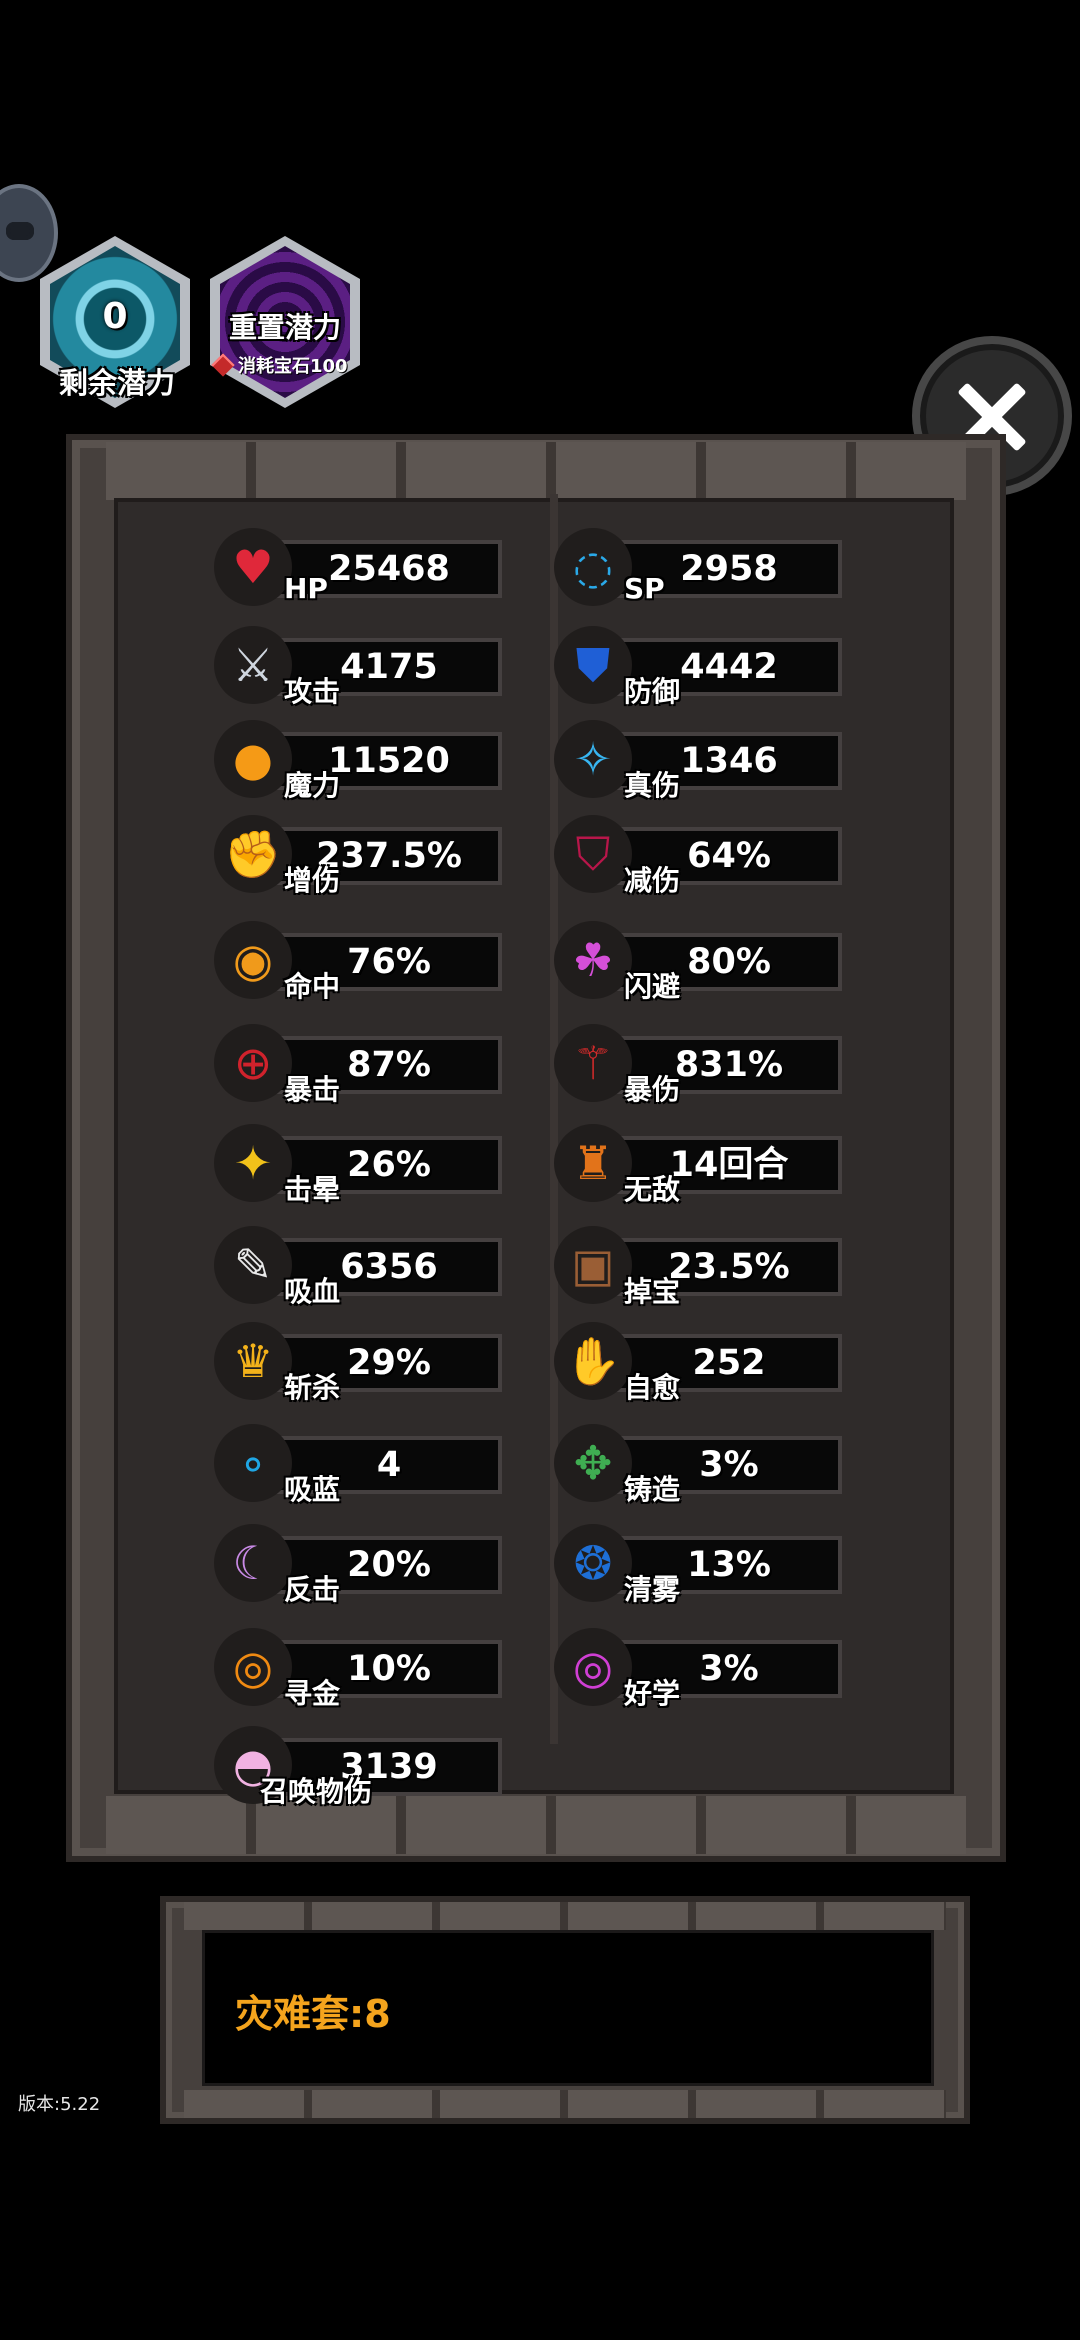  I want to click on version-label: 版本:5.22, so click(59, 2104).